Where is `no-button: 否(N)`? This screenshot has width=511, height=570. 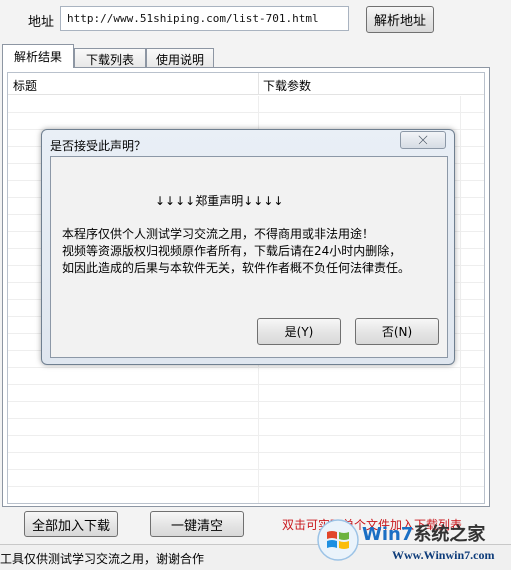 no-button: 否(N) is located at coordinates (397, 331).